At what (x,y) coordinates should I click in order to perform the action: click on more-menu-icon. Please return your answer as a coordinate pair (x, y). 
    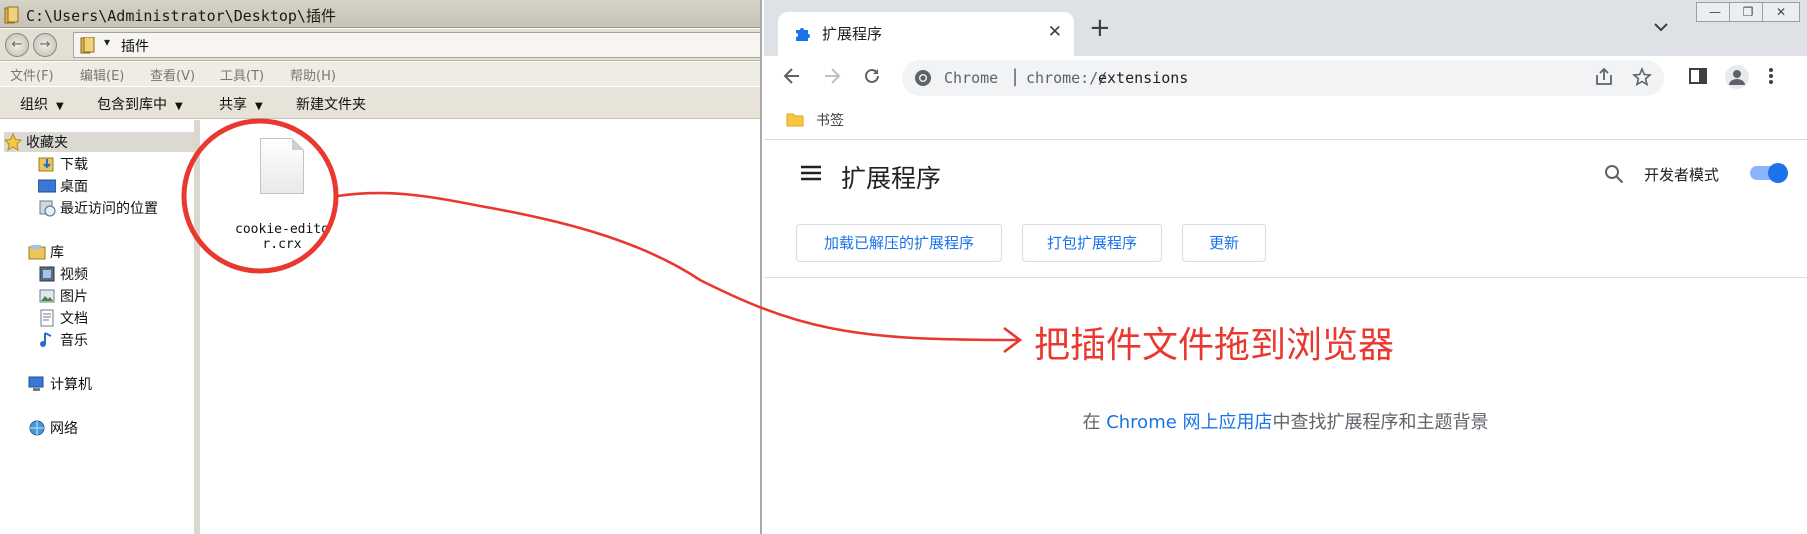
    Looking at the image, I should click on (1771, 78).